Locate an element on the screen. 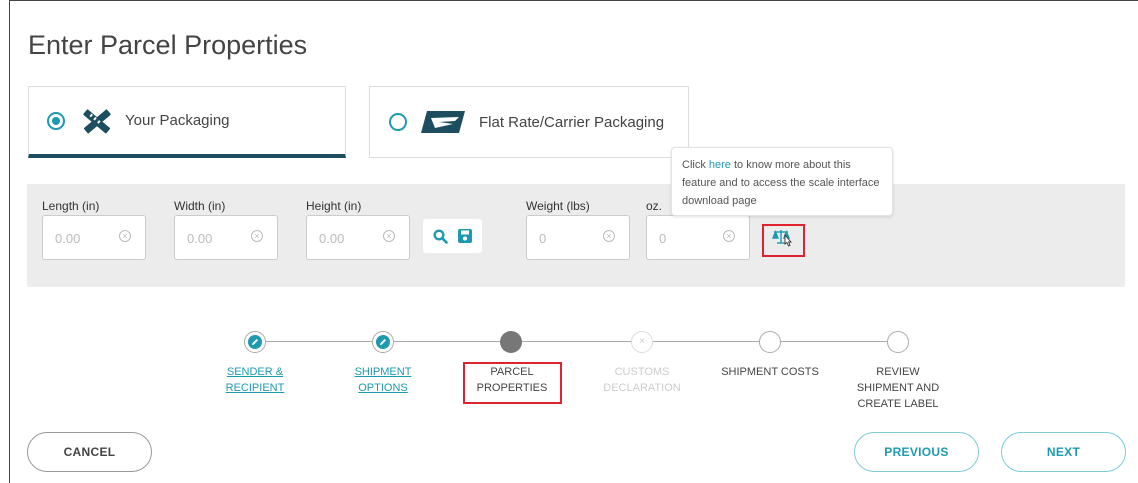 The image size is (1138, 483). close-icon: × is located at coordinates (642, 341).